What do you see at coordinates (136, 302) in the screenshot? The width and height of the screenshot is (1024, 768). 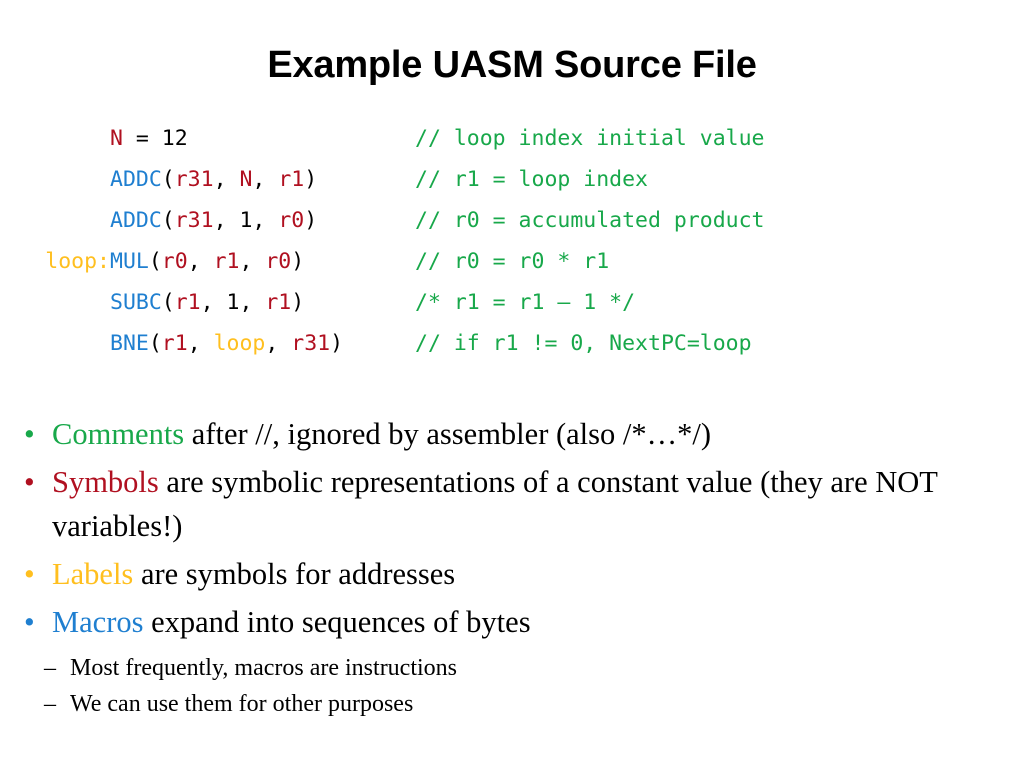 I see `code-token-macro: SUBC` at bounding box center [136, 302].